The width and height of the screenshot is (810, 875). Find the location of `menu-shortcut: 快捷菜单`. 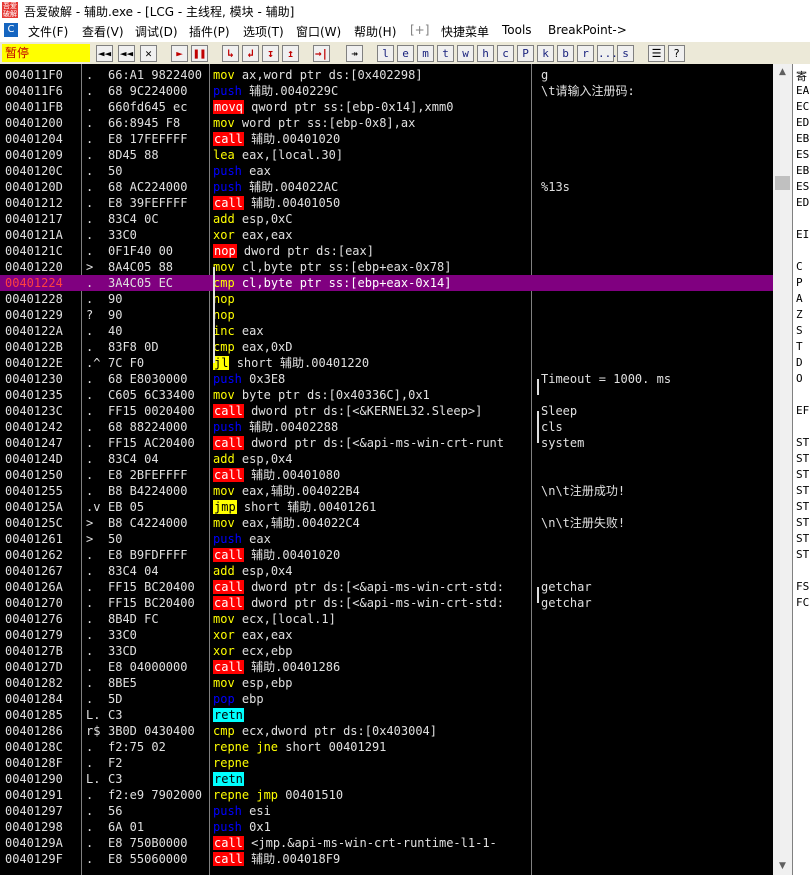

menu-shortcut: 快捷菜单 is located at coordinates (465, 31).